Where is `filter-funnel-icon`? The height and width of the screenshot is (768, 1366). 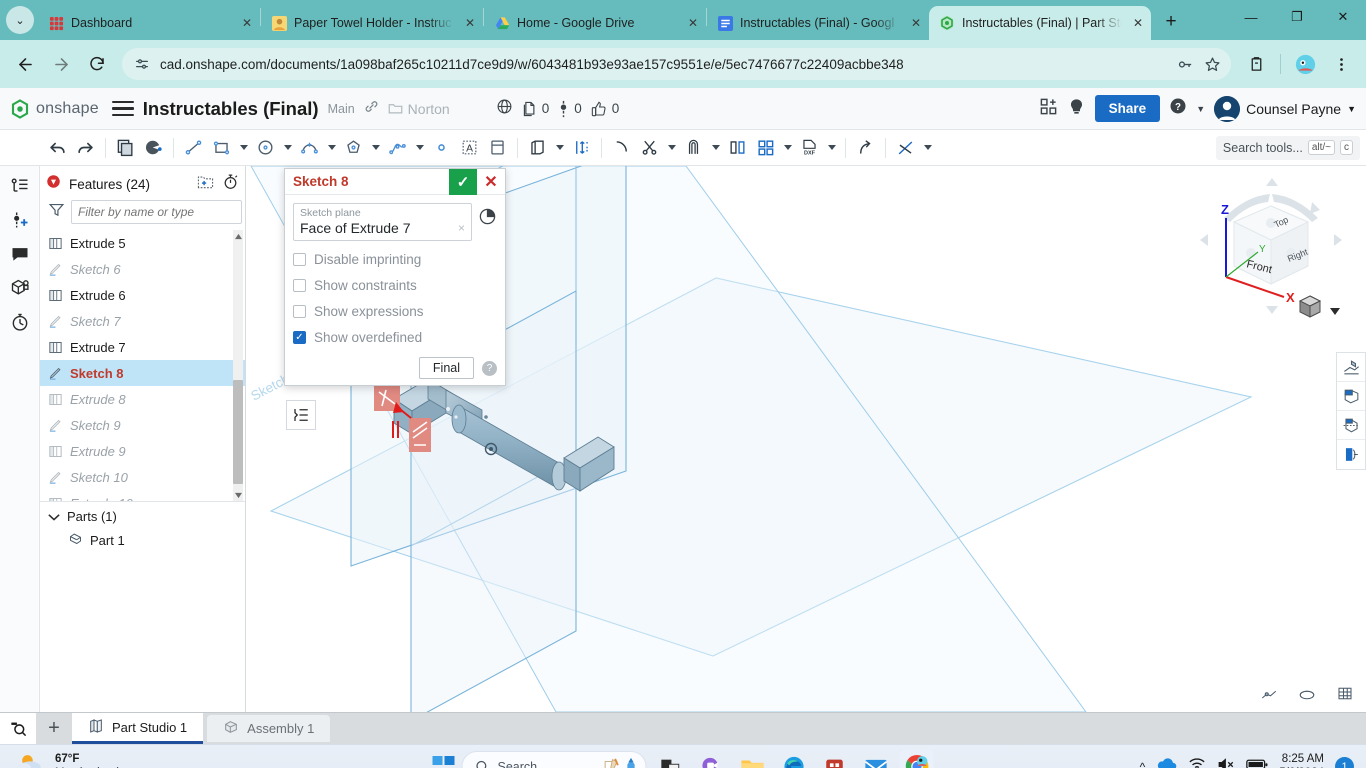 filter-funnel-icon is located at coordinates (56, 212).